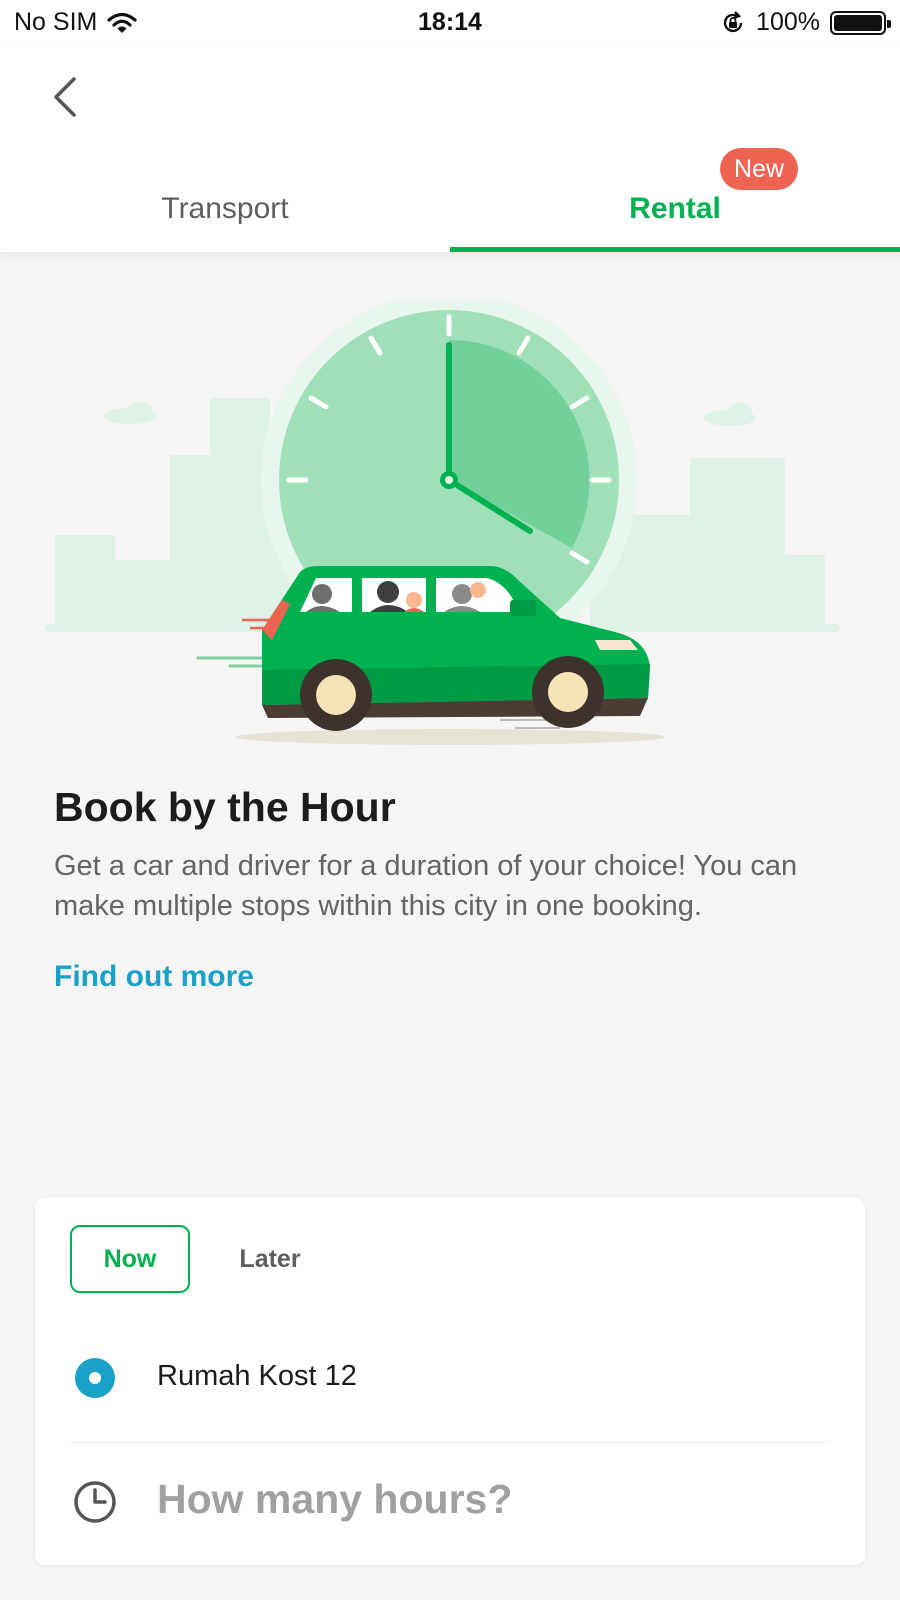  Describe the element at coordinates (130, 1259) in the screenshot. I see `now-button: Now` at that location.